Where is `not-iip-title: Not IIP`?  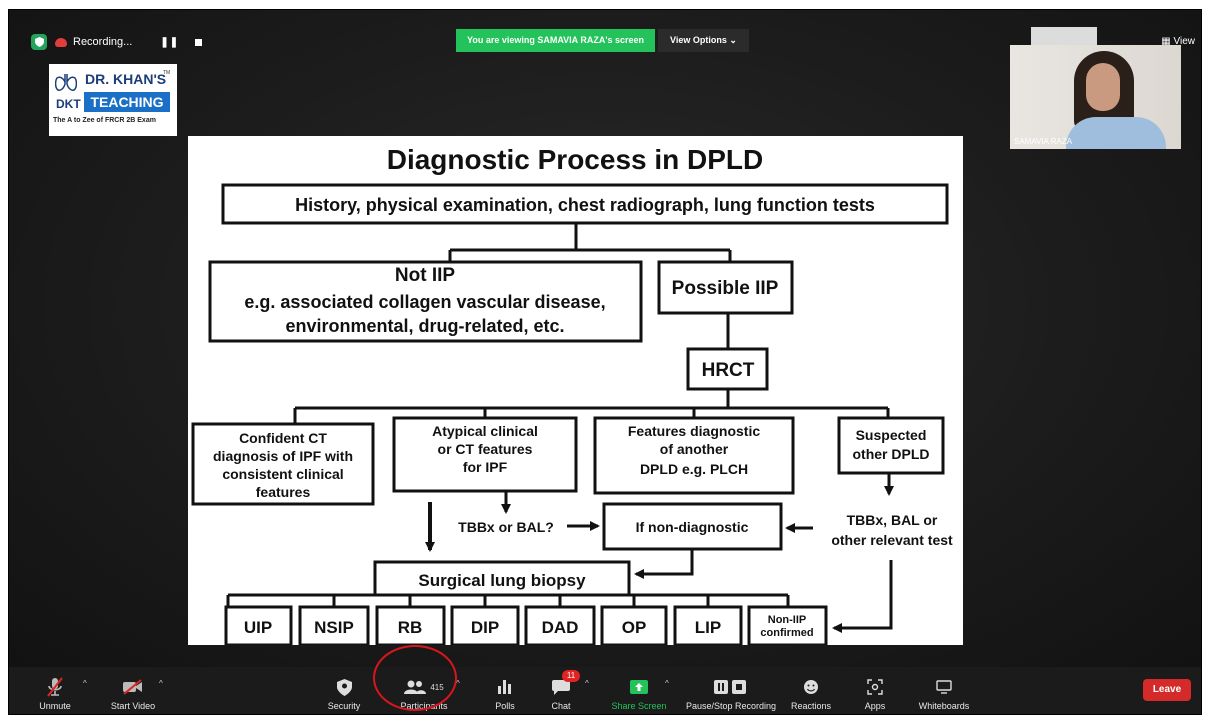
not-iip-title: Not IIP is located at coordinates (425, 275).